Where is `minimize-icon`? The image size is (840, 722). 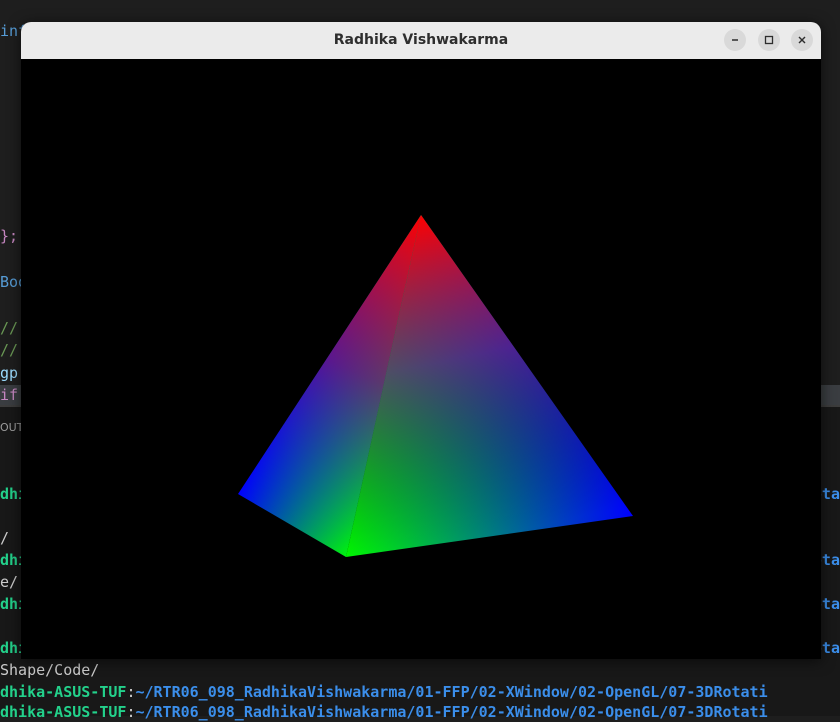
minimize-icon is located at coordinates (735, 40).